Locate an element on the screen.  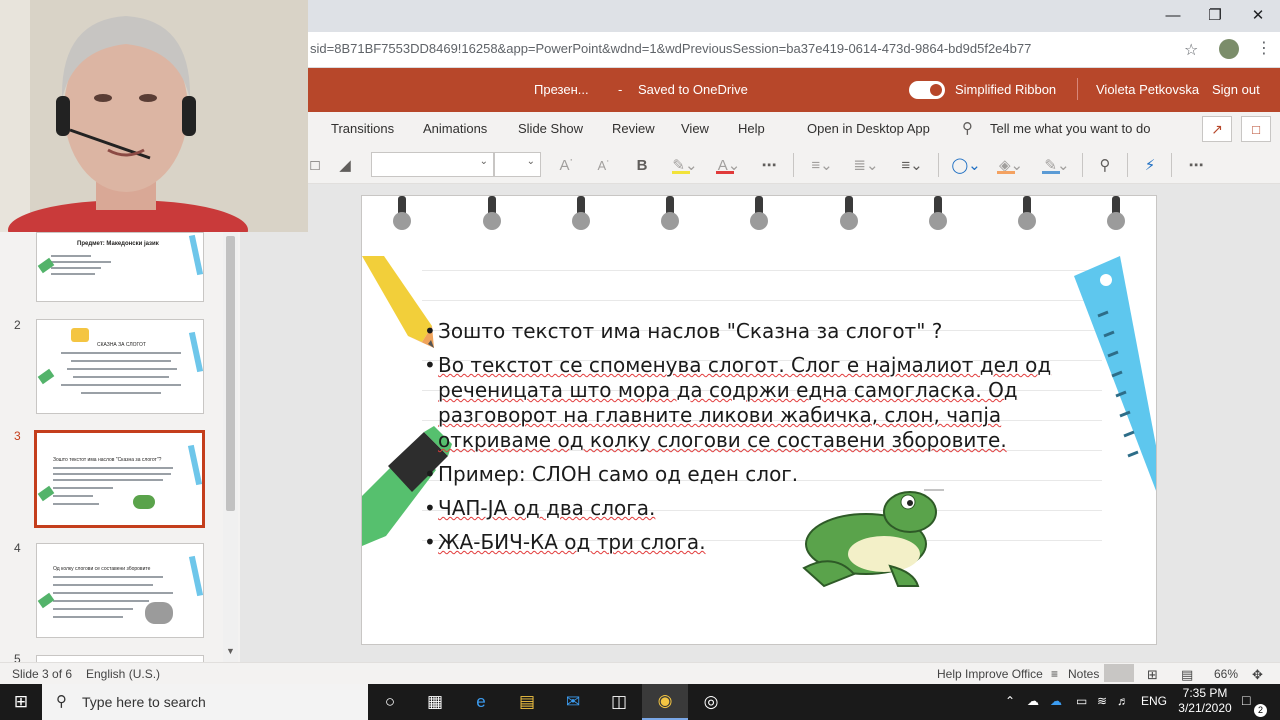
user-name: Violeta Petkovska is located at coordinates (1147, 89).